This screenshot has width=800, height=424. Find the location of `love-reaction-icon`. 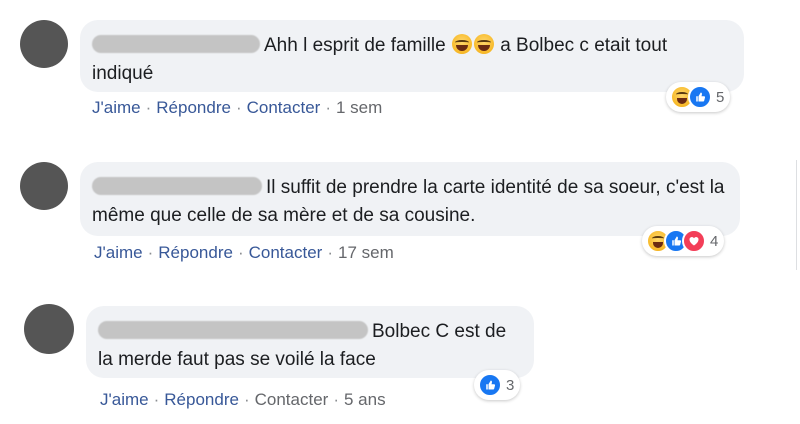

love-reaction-icon is located at coordinates (694, 241).